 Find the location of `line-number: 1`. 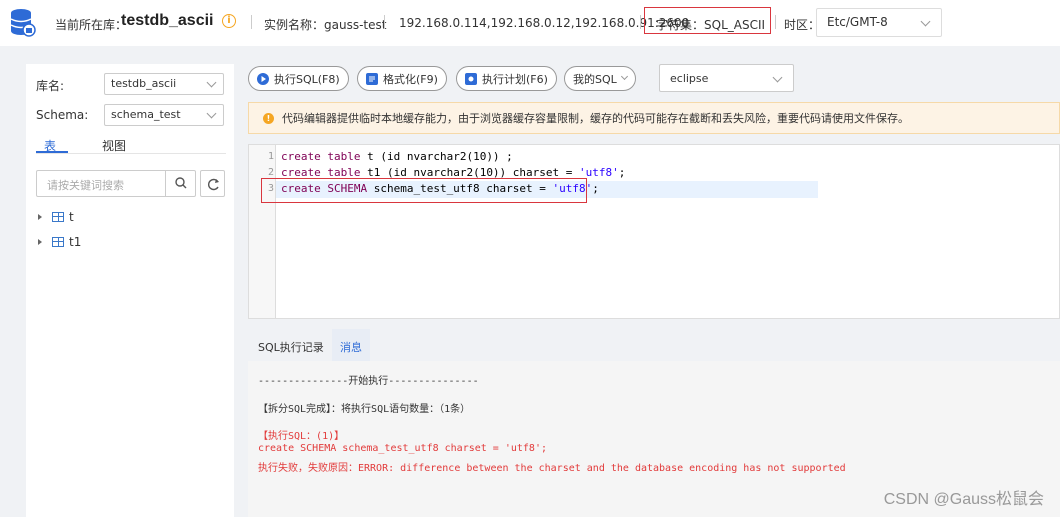

line-number: 1 is located at coordinates (270, 156).